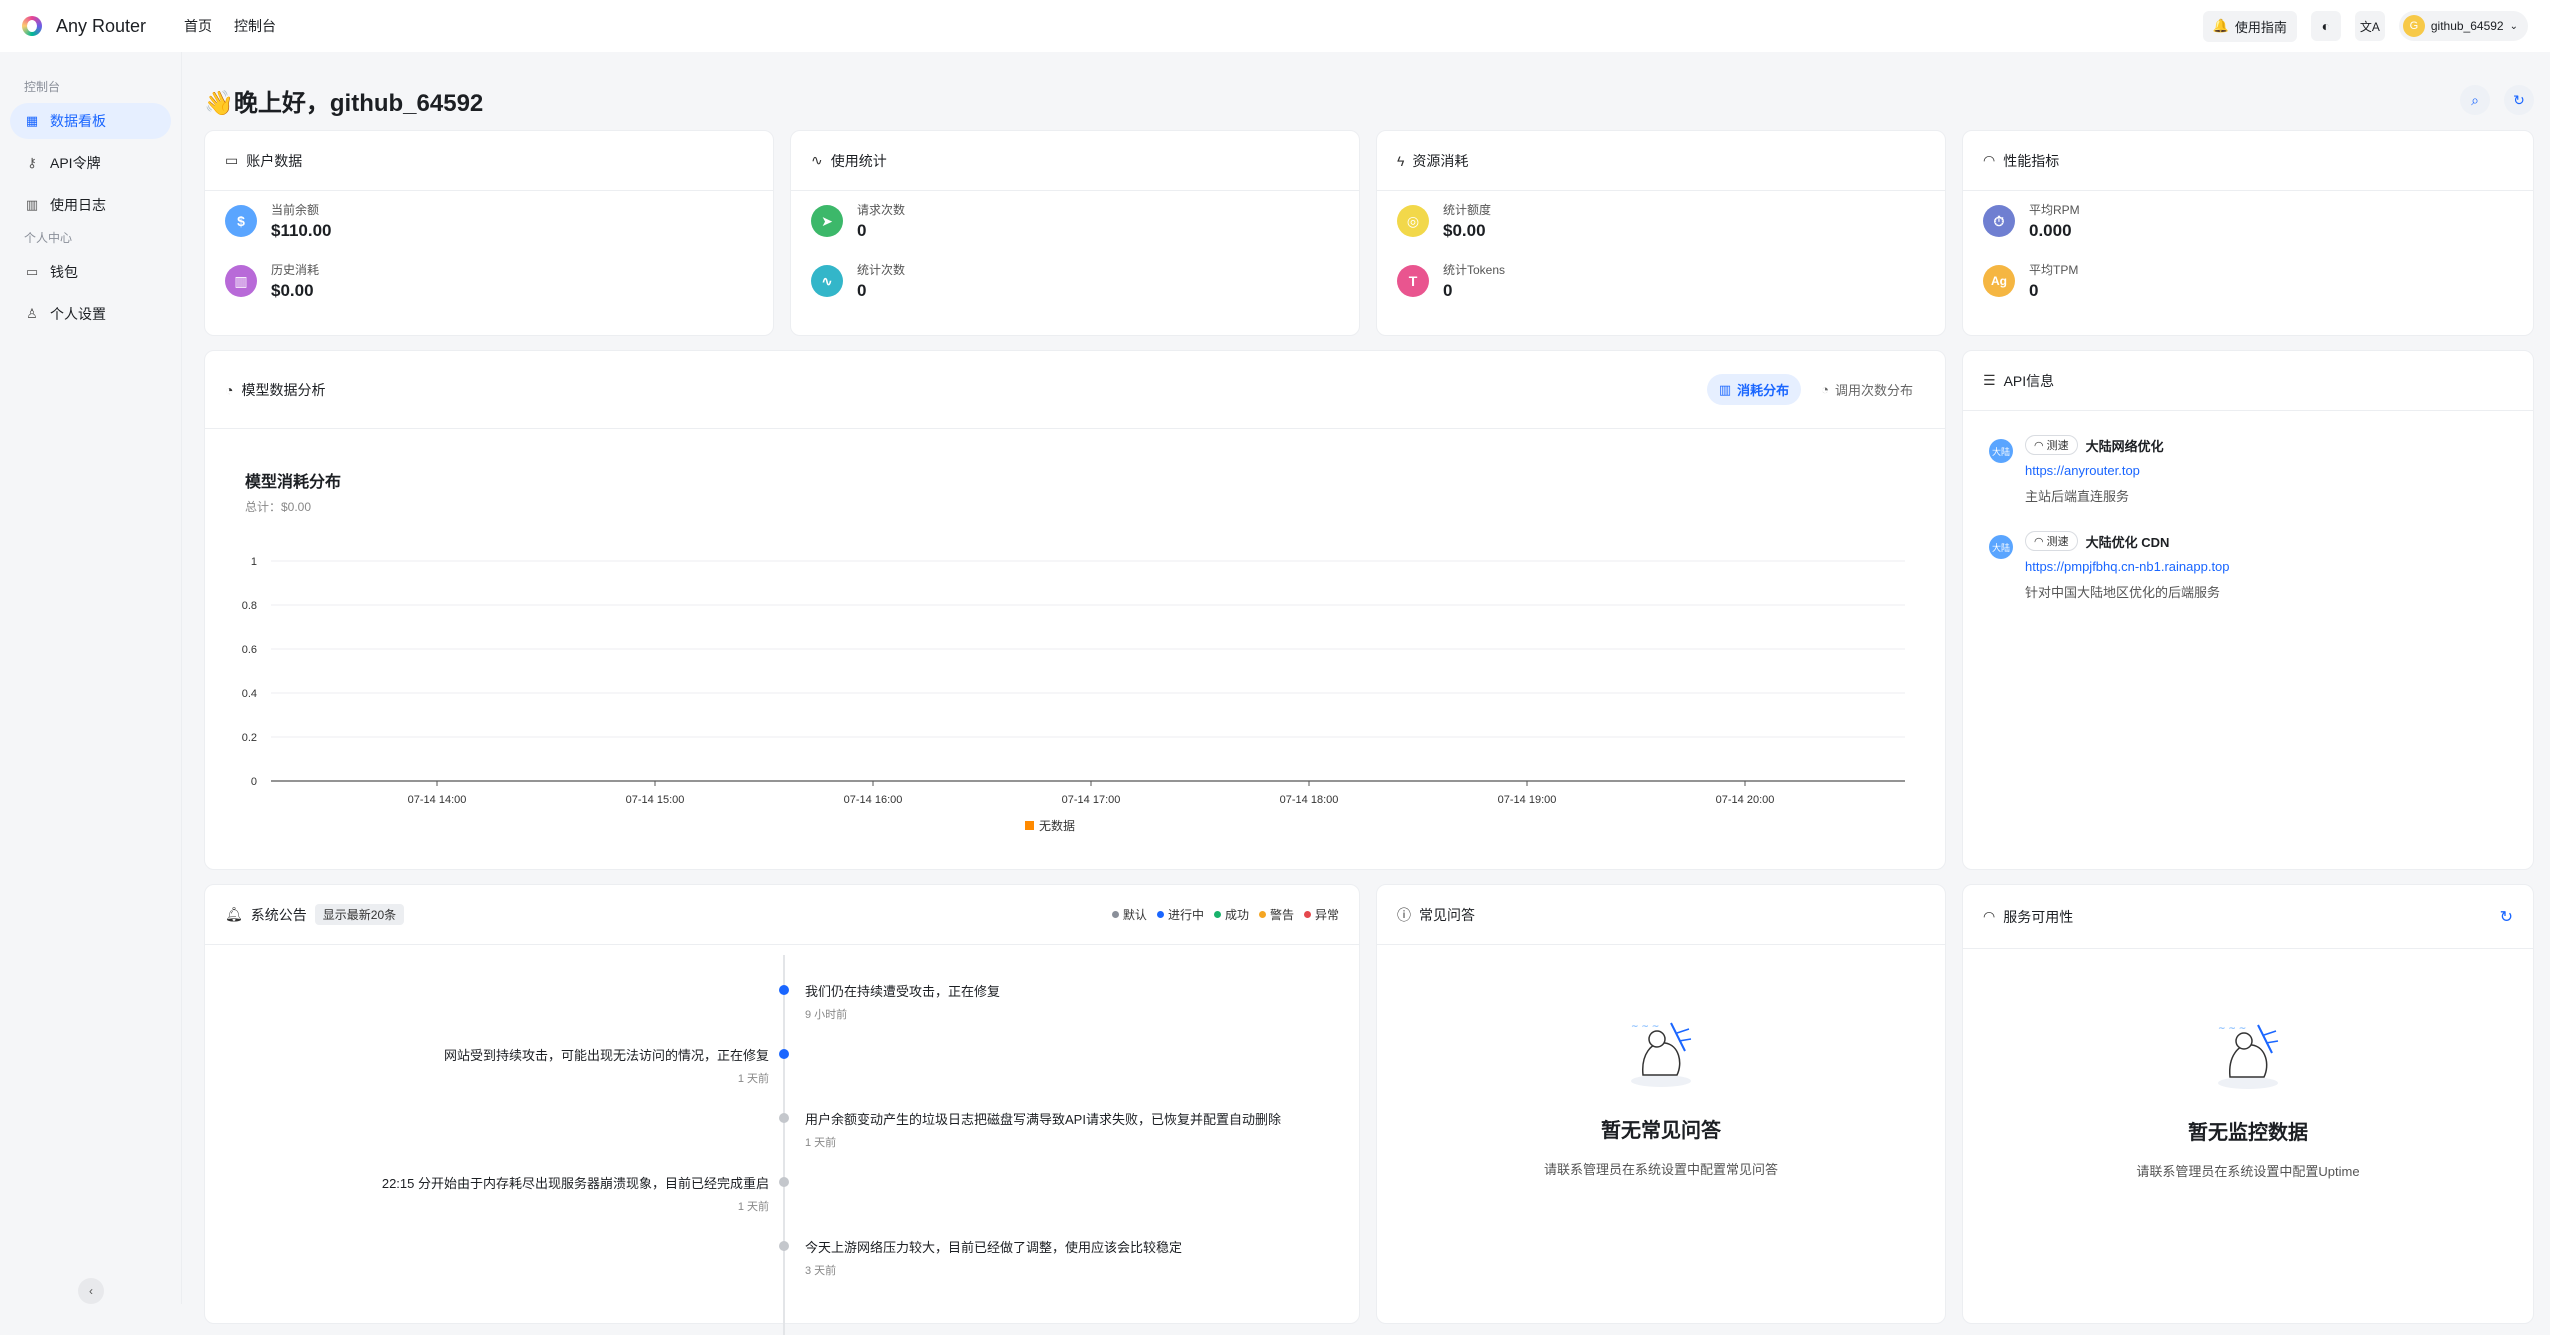 This screenshot has width=2550, height=1335. What do you see at coordinates (2050, 230) in the screenshot?
I see `stat-value: 0.000` at bounding box center [2050, 230].